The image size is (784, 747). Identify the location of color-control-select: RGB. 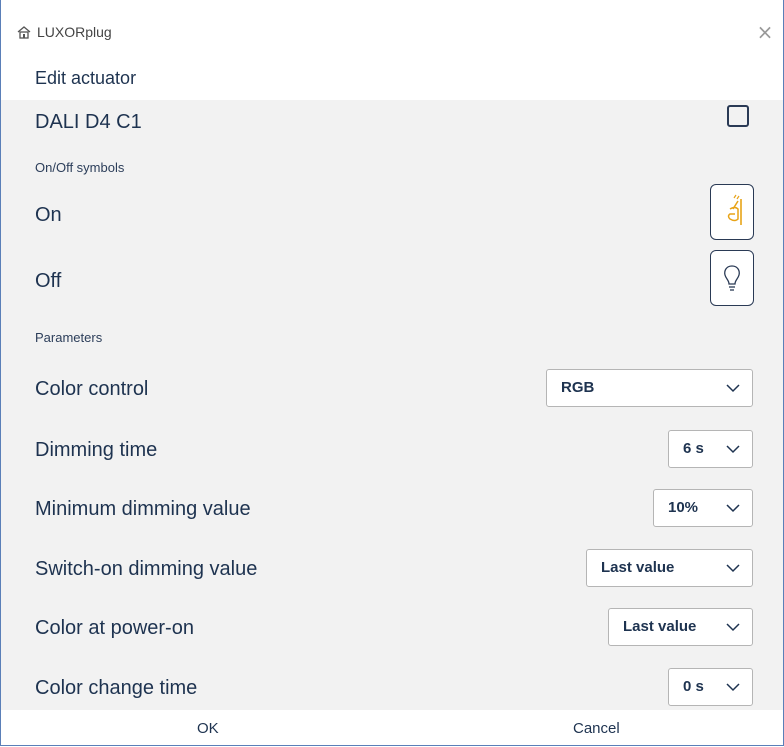
(649, 388).